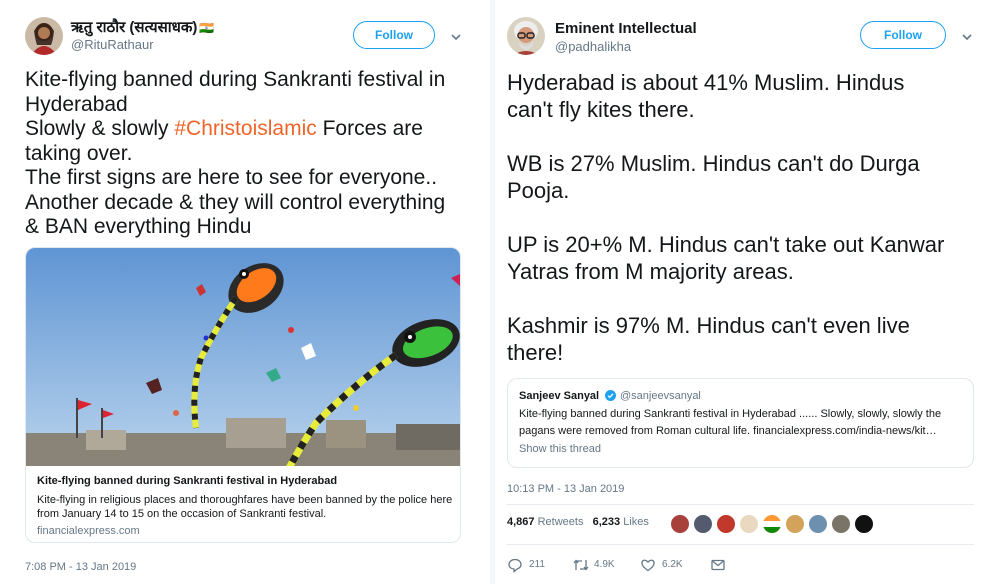 The height and width of the screenshot is (584, 1000). I want to click on author-name: ऋतु राठौर (सत्यसाधक) 🇮🇳, so click(142, 27).